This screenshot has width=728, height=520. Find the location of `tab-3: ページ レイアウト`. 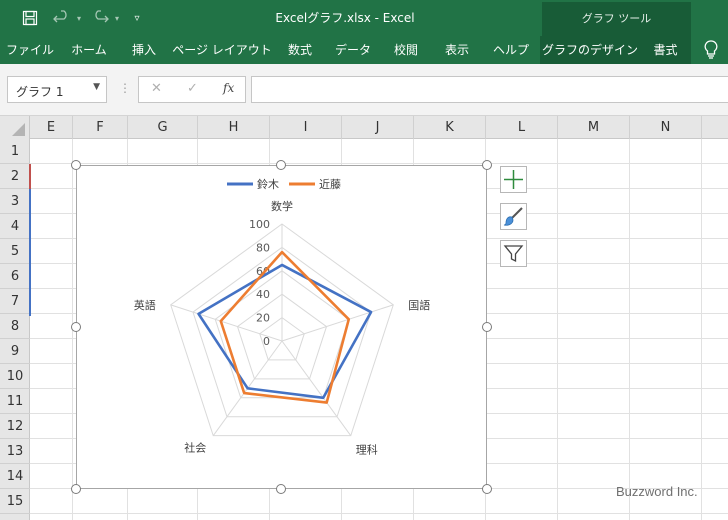

tab-3: ページ レイアウト is located at coordinates (222, 50).